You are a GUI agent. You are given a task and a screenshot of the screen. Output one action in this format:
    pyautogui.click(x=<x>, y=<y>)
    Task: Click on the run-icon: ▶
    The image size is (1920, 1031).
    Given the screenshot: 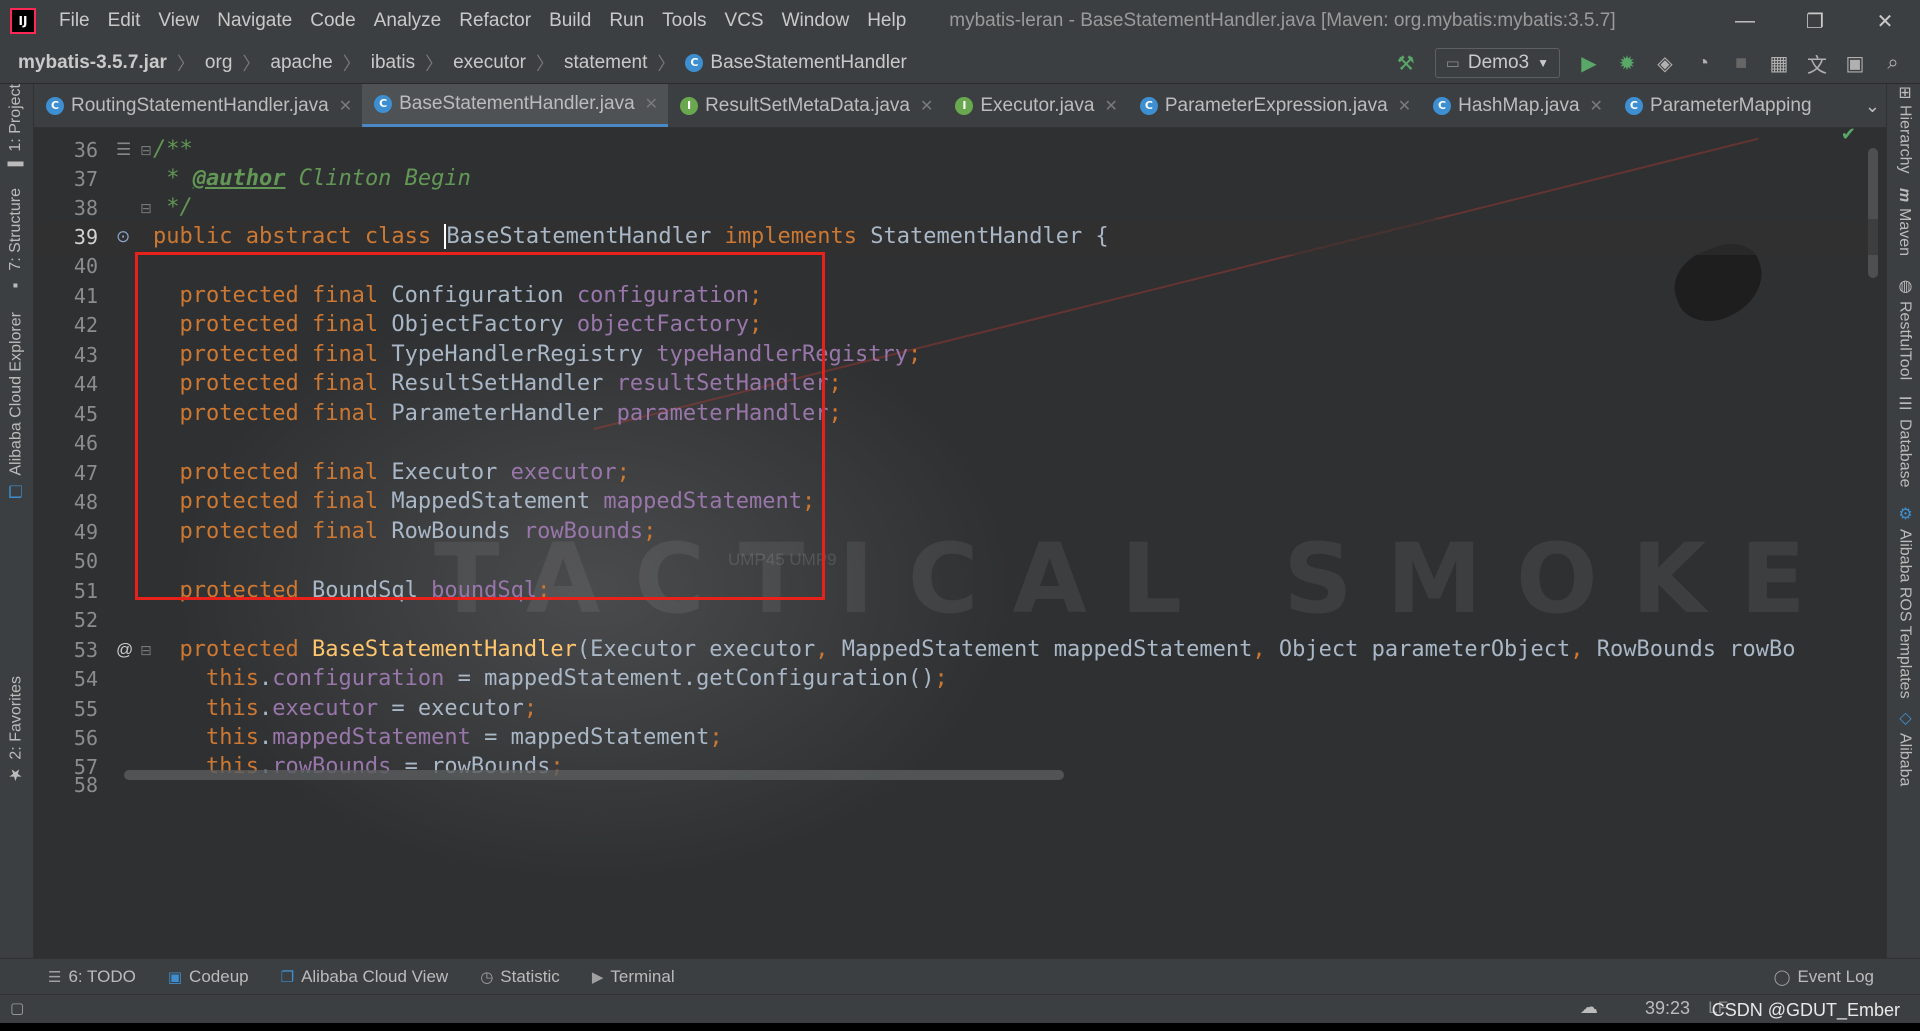 What is the action you would take?
    pyautogui.click(x=1589, y=63)
    